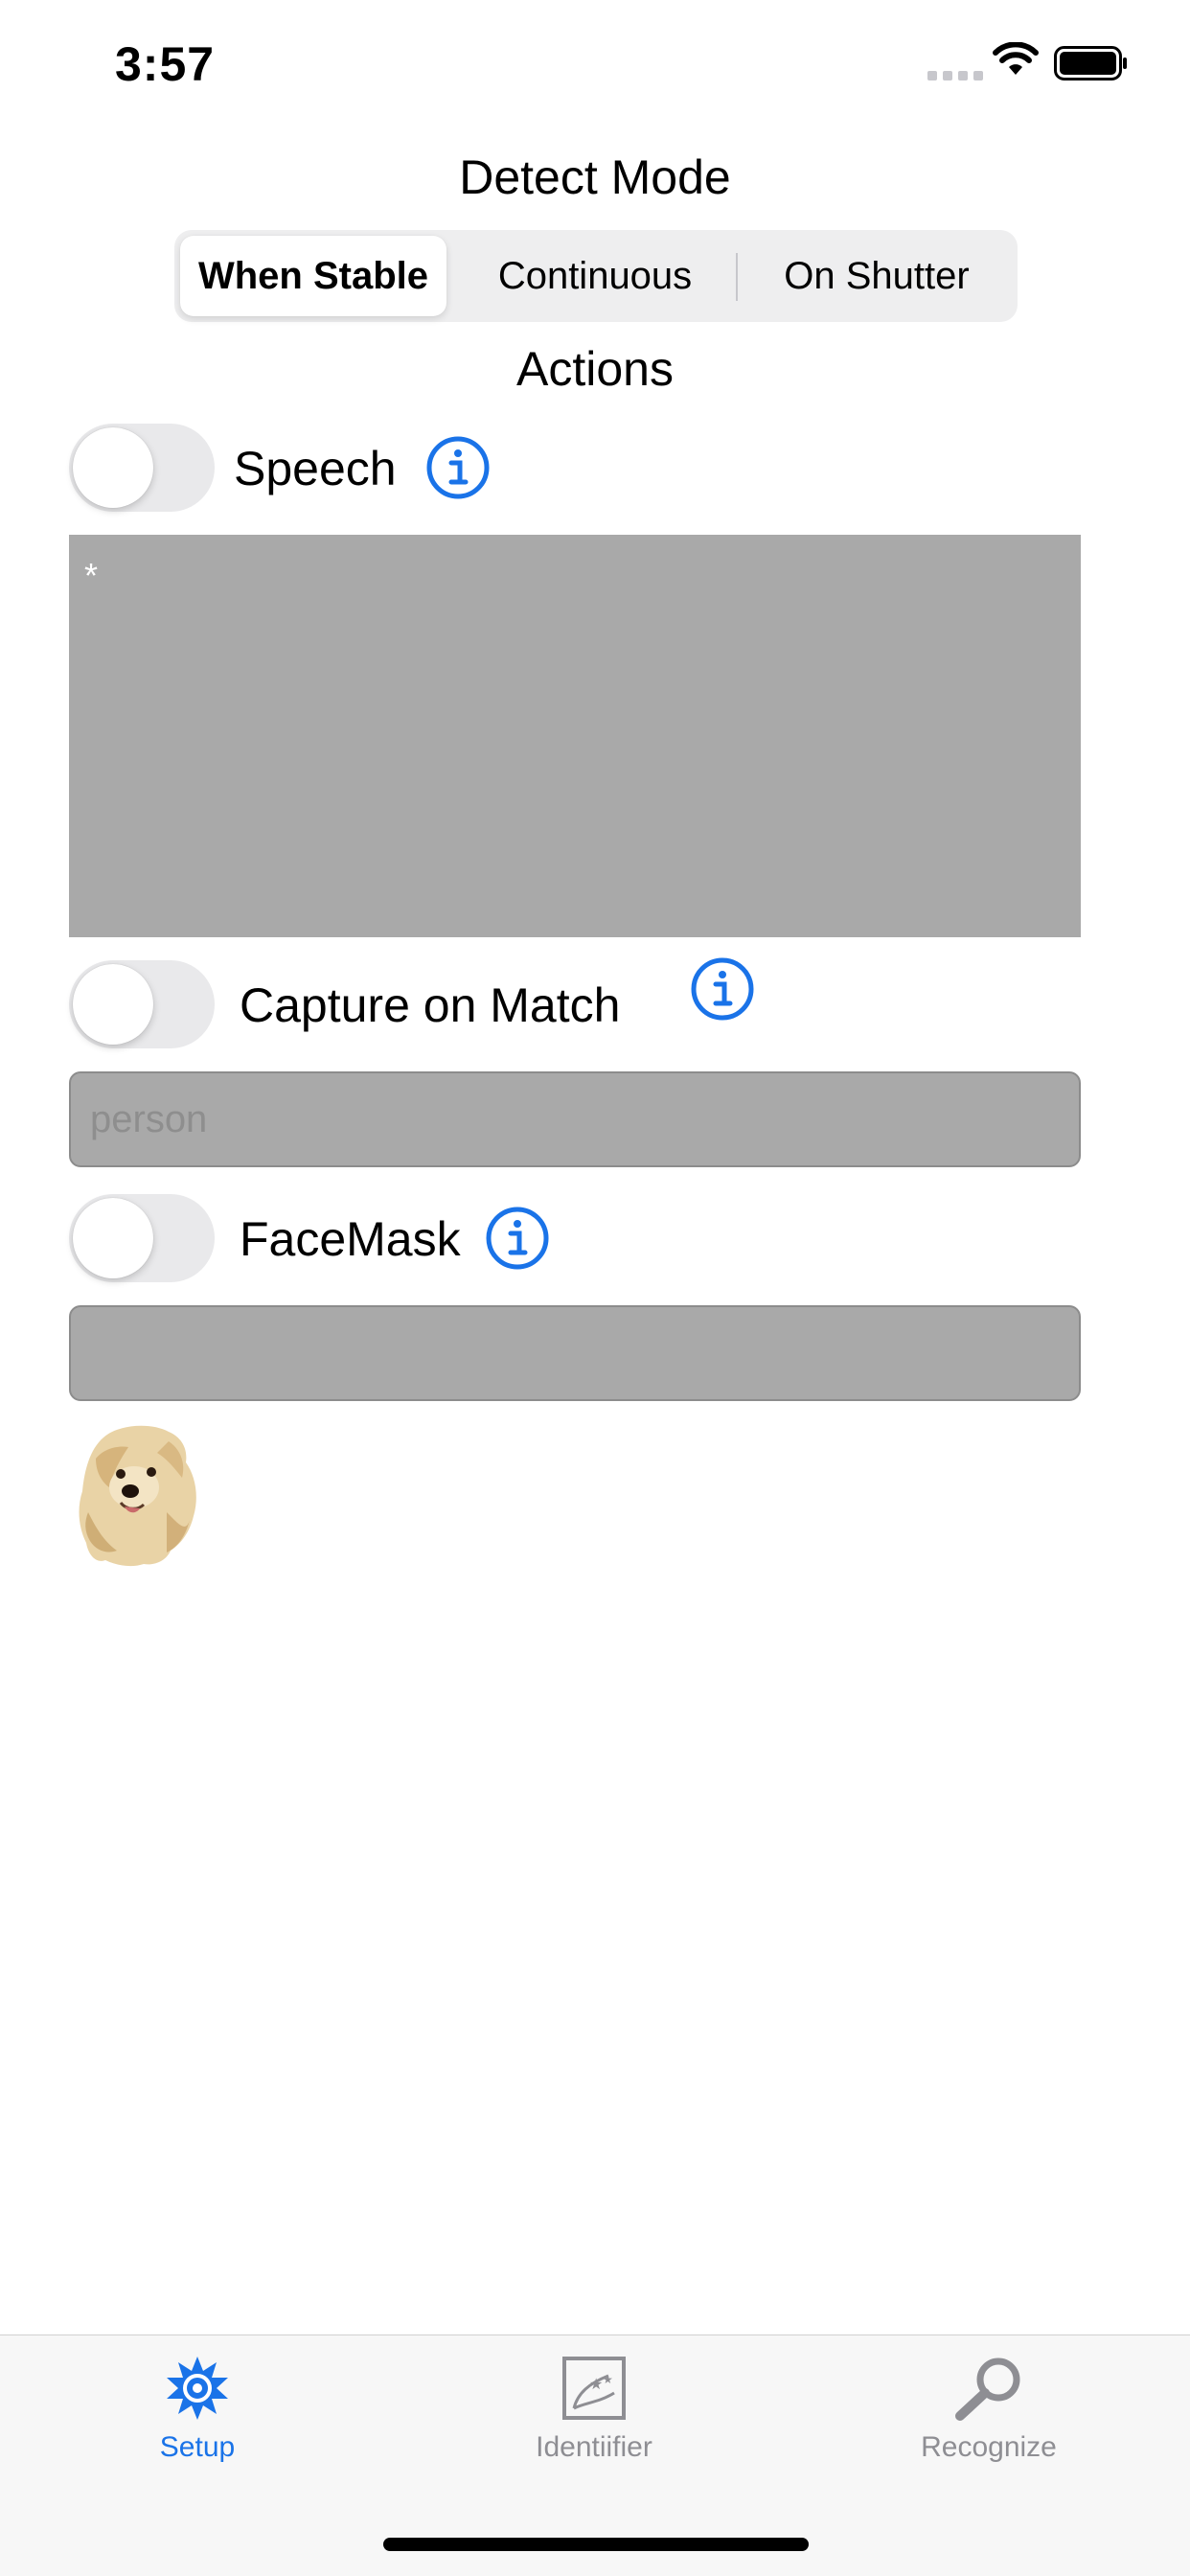 The width and height of the screenshot is (1190, 2576). What do you see at coordinates (575, 1353) in the screenshot?
I see `facemask-field` at bounding box center [575, 1353].